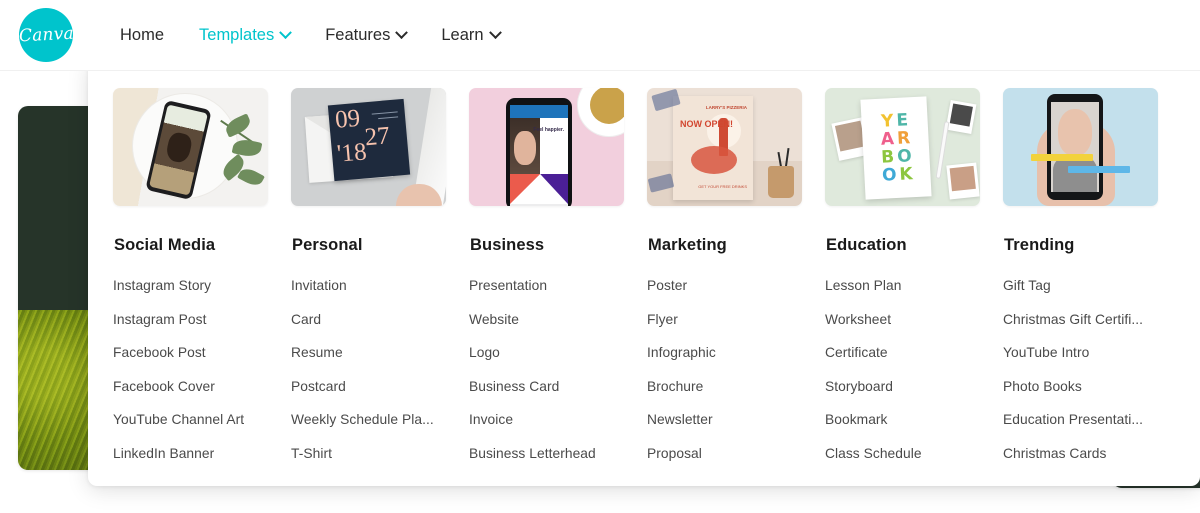 The width and height of the screenshot is (1200, 513). I want to click on logo-text: Canva, so click(46, 35).